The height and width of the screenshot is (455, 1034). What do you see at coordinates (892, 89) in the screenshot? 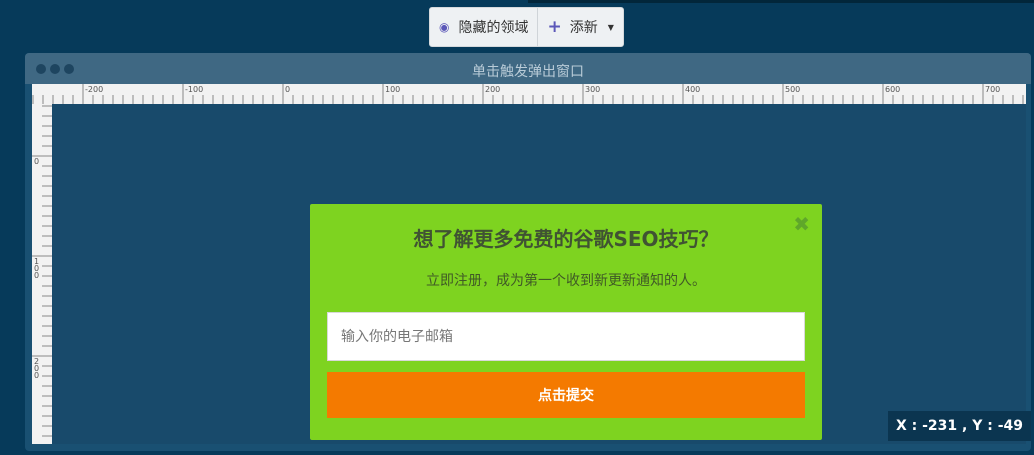
I see `ruler-label: 600` at bounding box center [892, 89].